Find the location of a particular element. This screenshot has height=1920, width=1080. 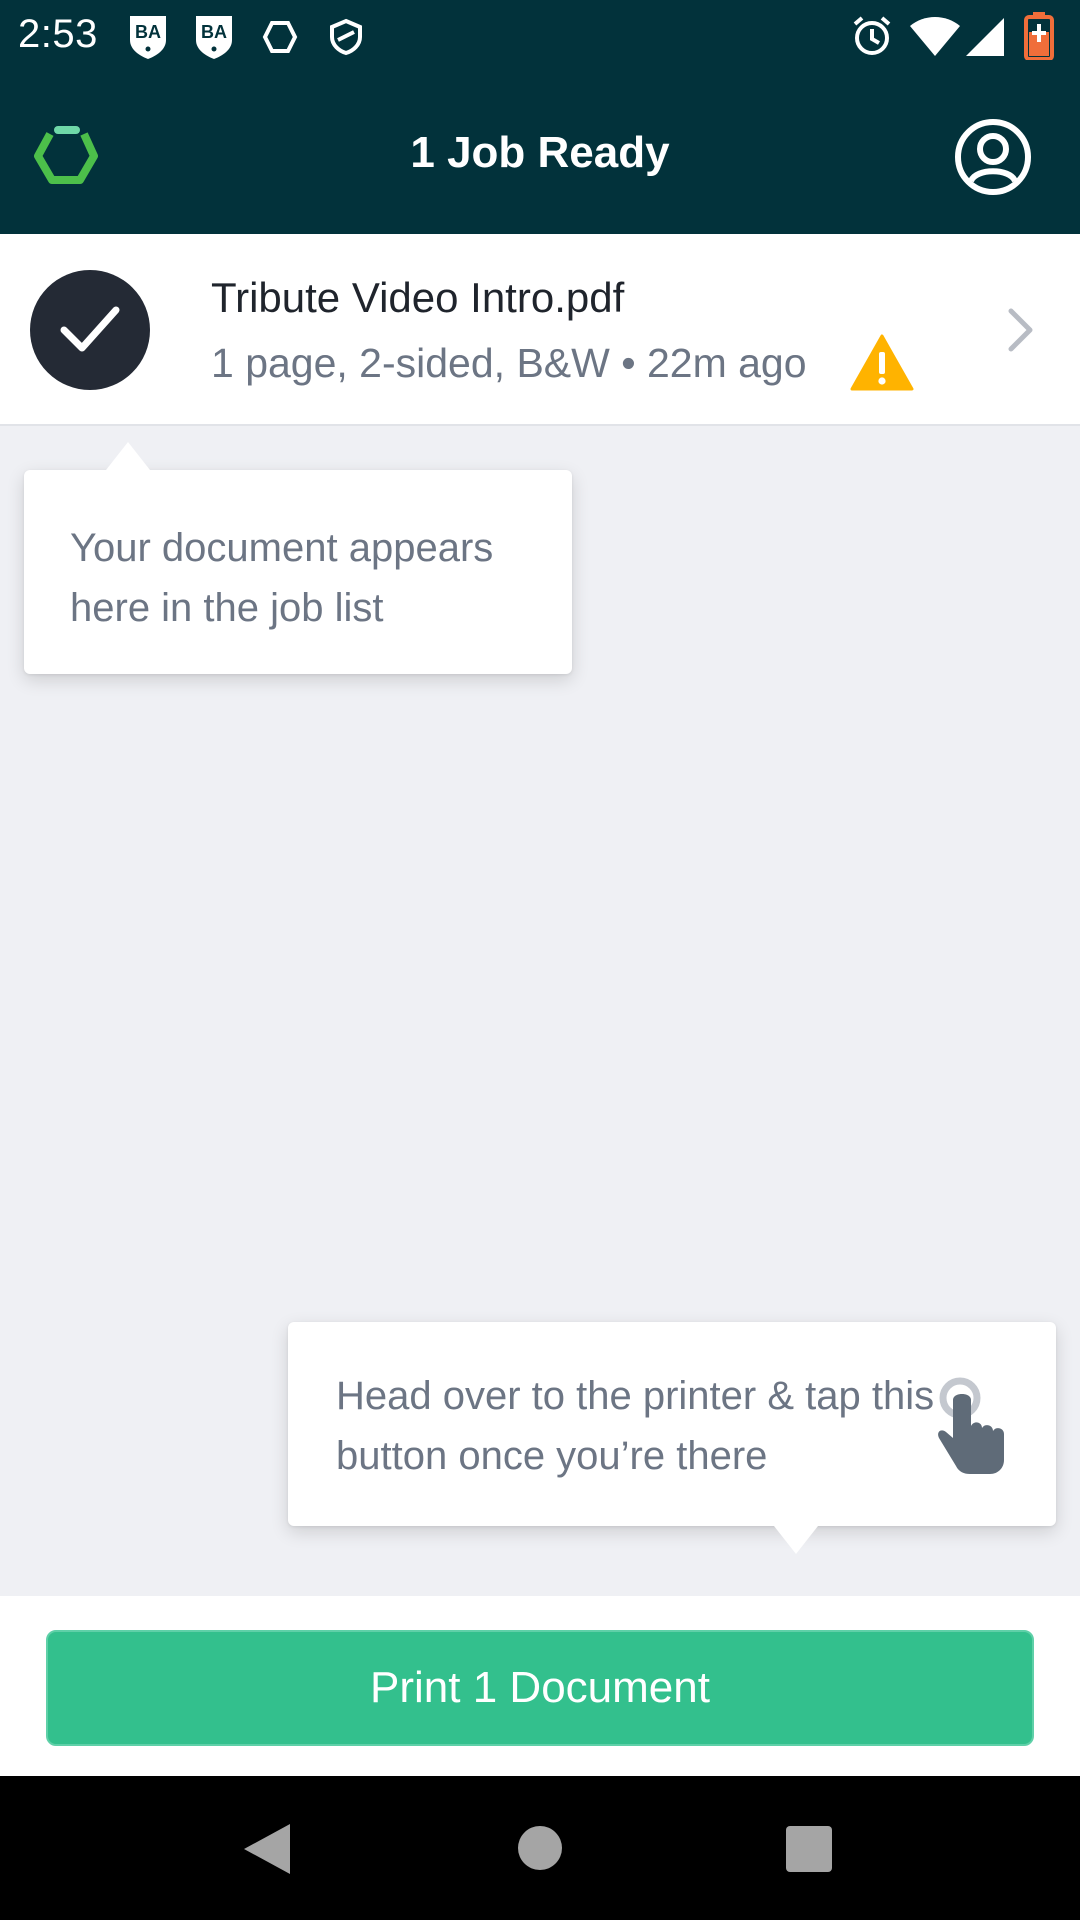

tap-finger-icon is located at coordinates (972, 1434).